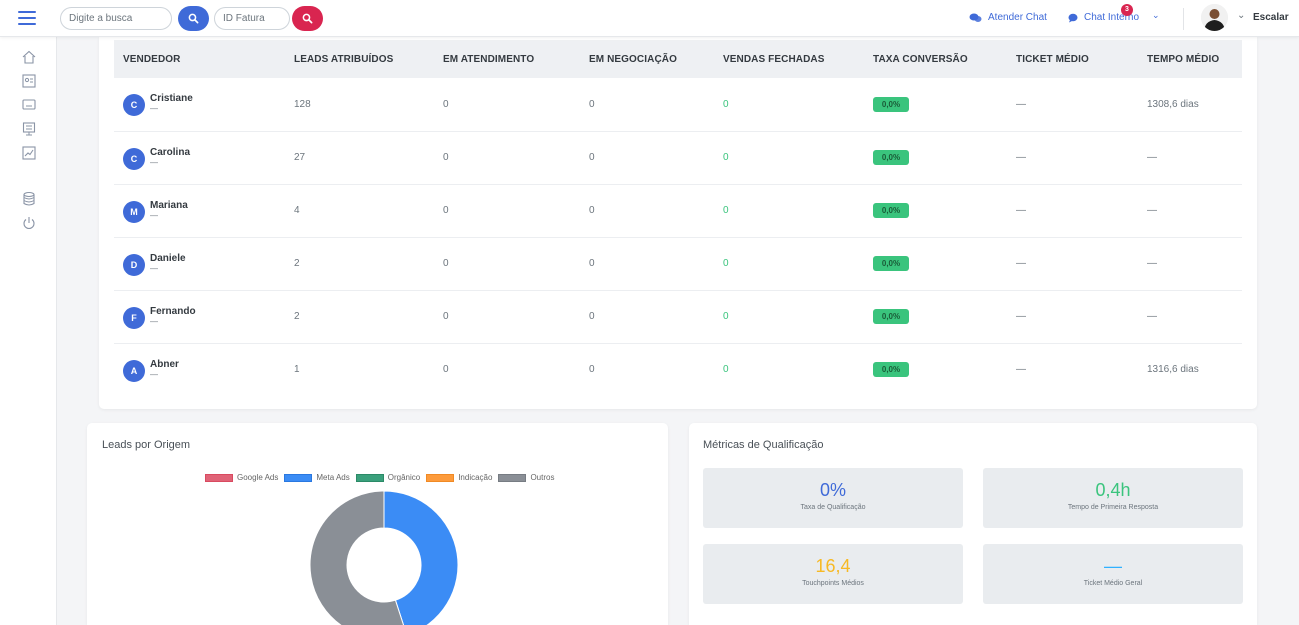 This screenshot has height=625, width=1299. I want to click on invoice-id-input, so click(252, 18).